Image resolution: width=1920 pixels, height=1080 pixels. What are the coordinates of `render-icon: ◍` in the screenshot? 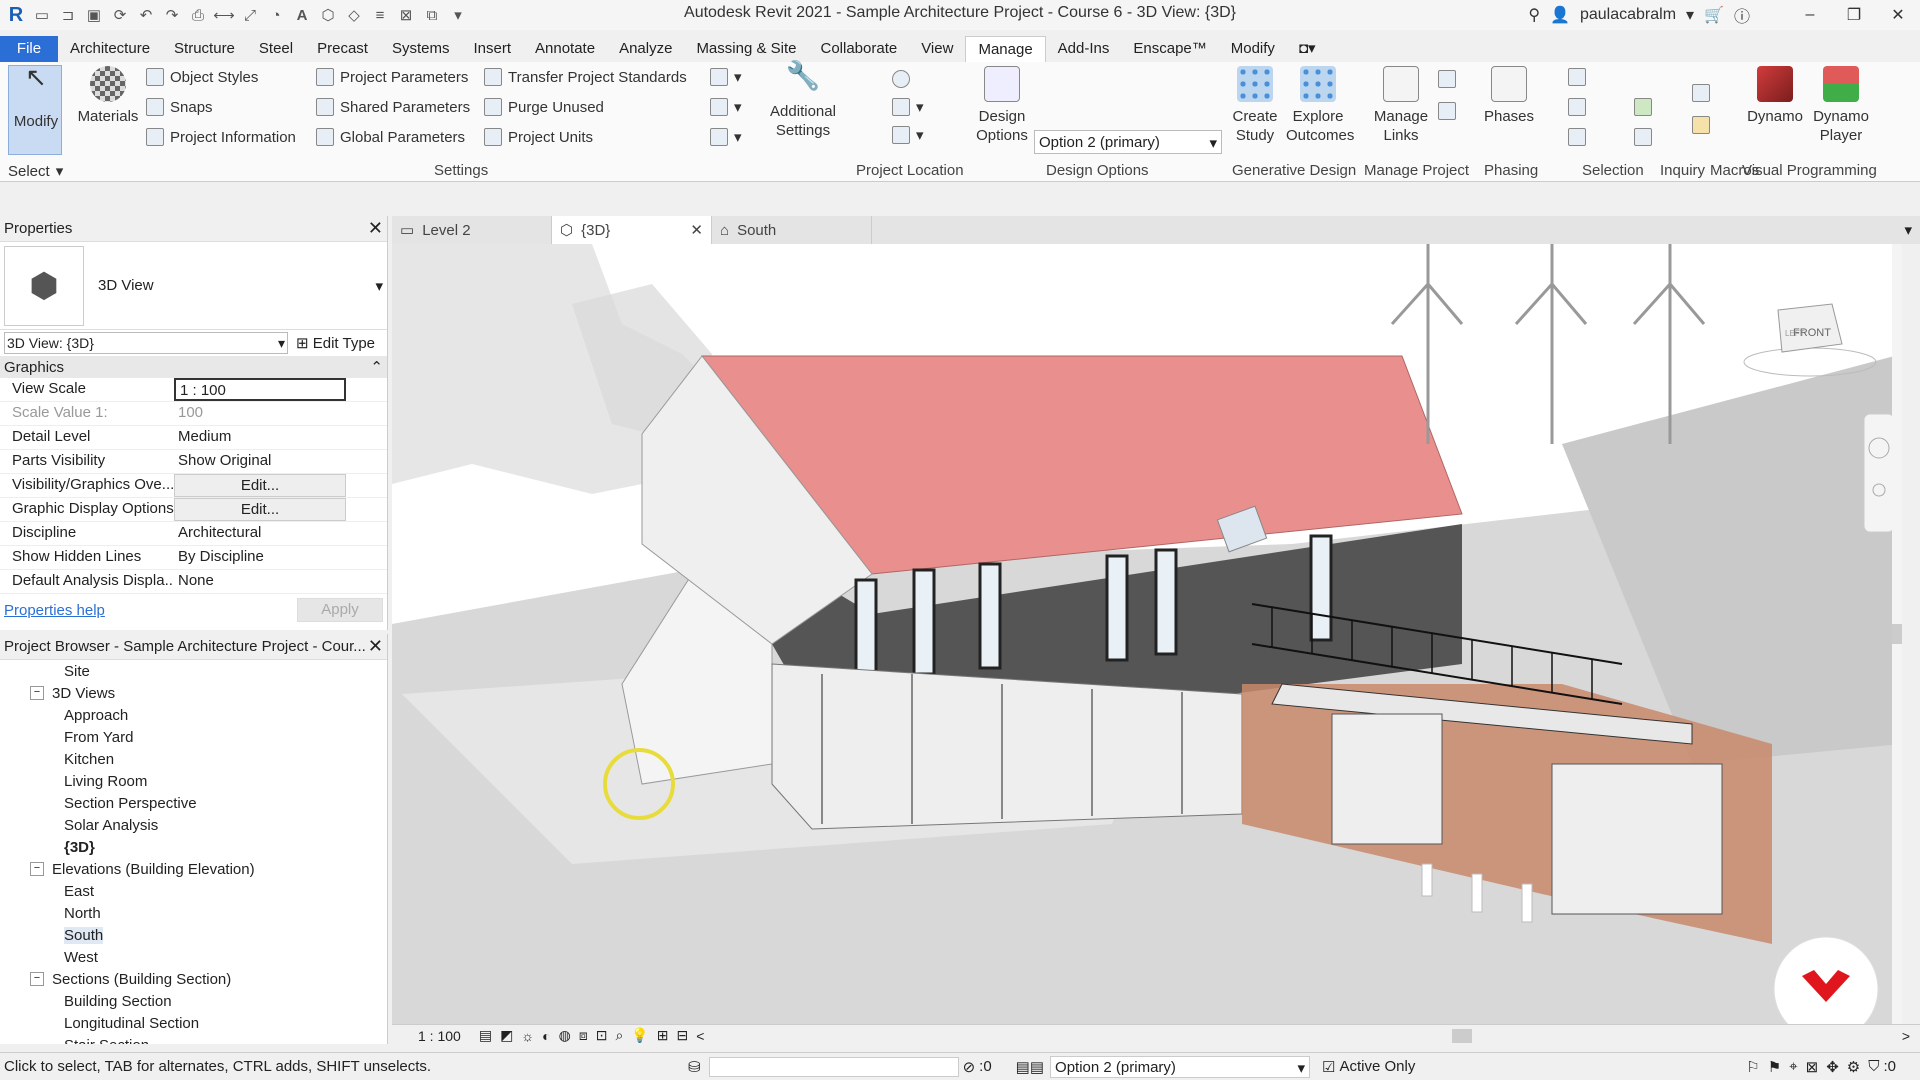 It's located at (565, 1035).